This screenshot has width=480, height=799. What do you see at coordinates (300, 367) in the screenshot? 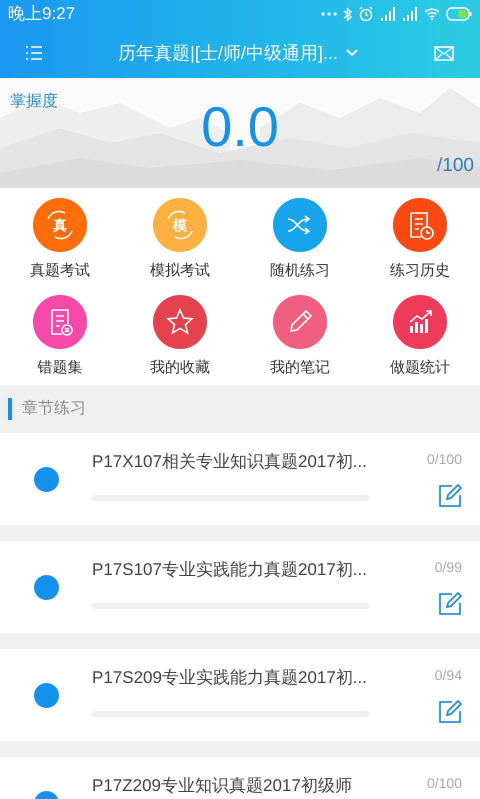
I see `feature-label: 我的笔记` at bounding box center [300, 367].